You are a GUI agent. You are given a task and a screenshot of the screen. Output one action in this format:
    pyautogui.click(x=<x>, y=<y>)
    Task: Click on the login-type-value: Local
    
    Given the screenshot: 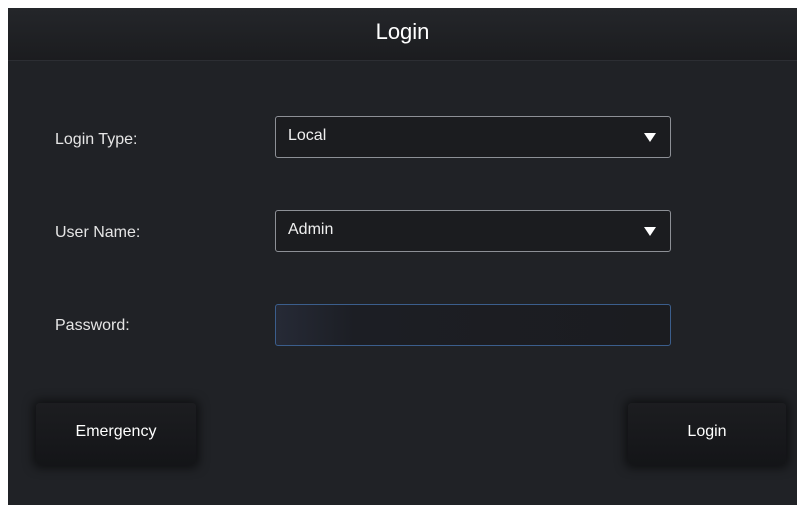 What is the action you would take?
    pyautogui.click(x=307, y=135)
    